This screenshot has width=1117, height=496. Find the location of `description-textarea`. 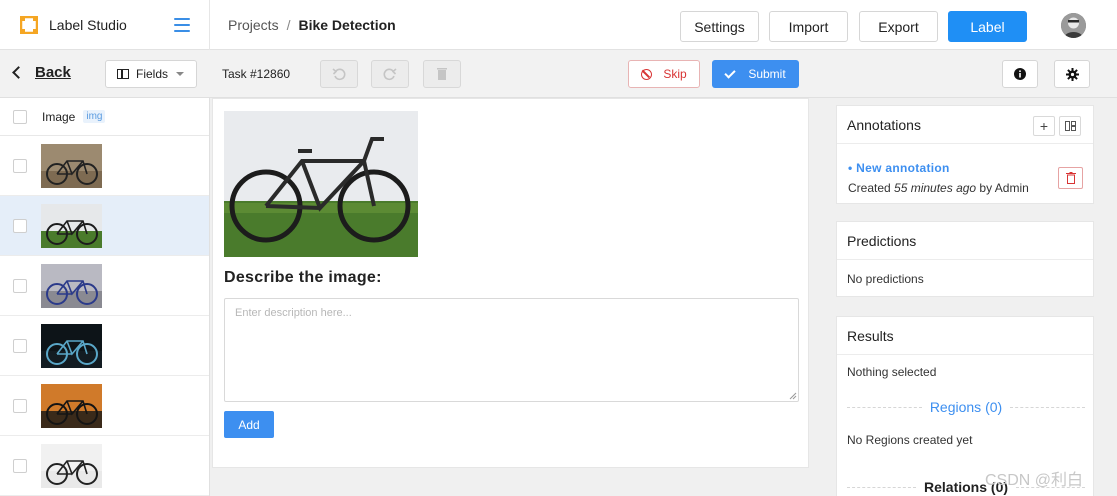

description-textarea is located at coordinates (511, 350).